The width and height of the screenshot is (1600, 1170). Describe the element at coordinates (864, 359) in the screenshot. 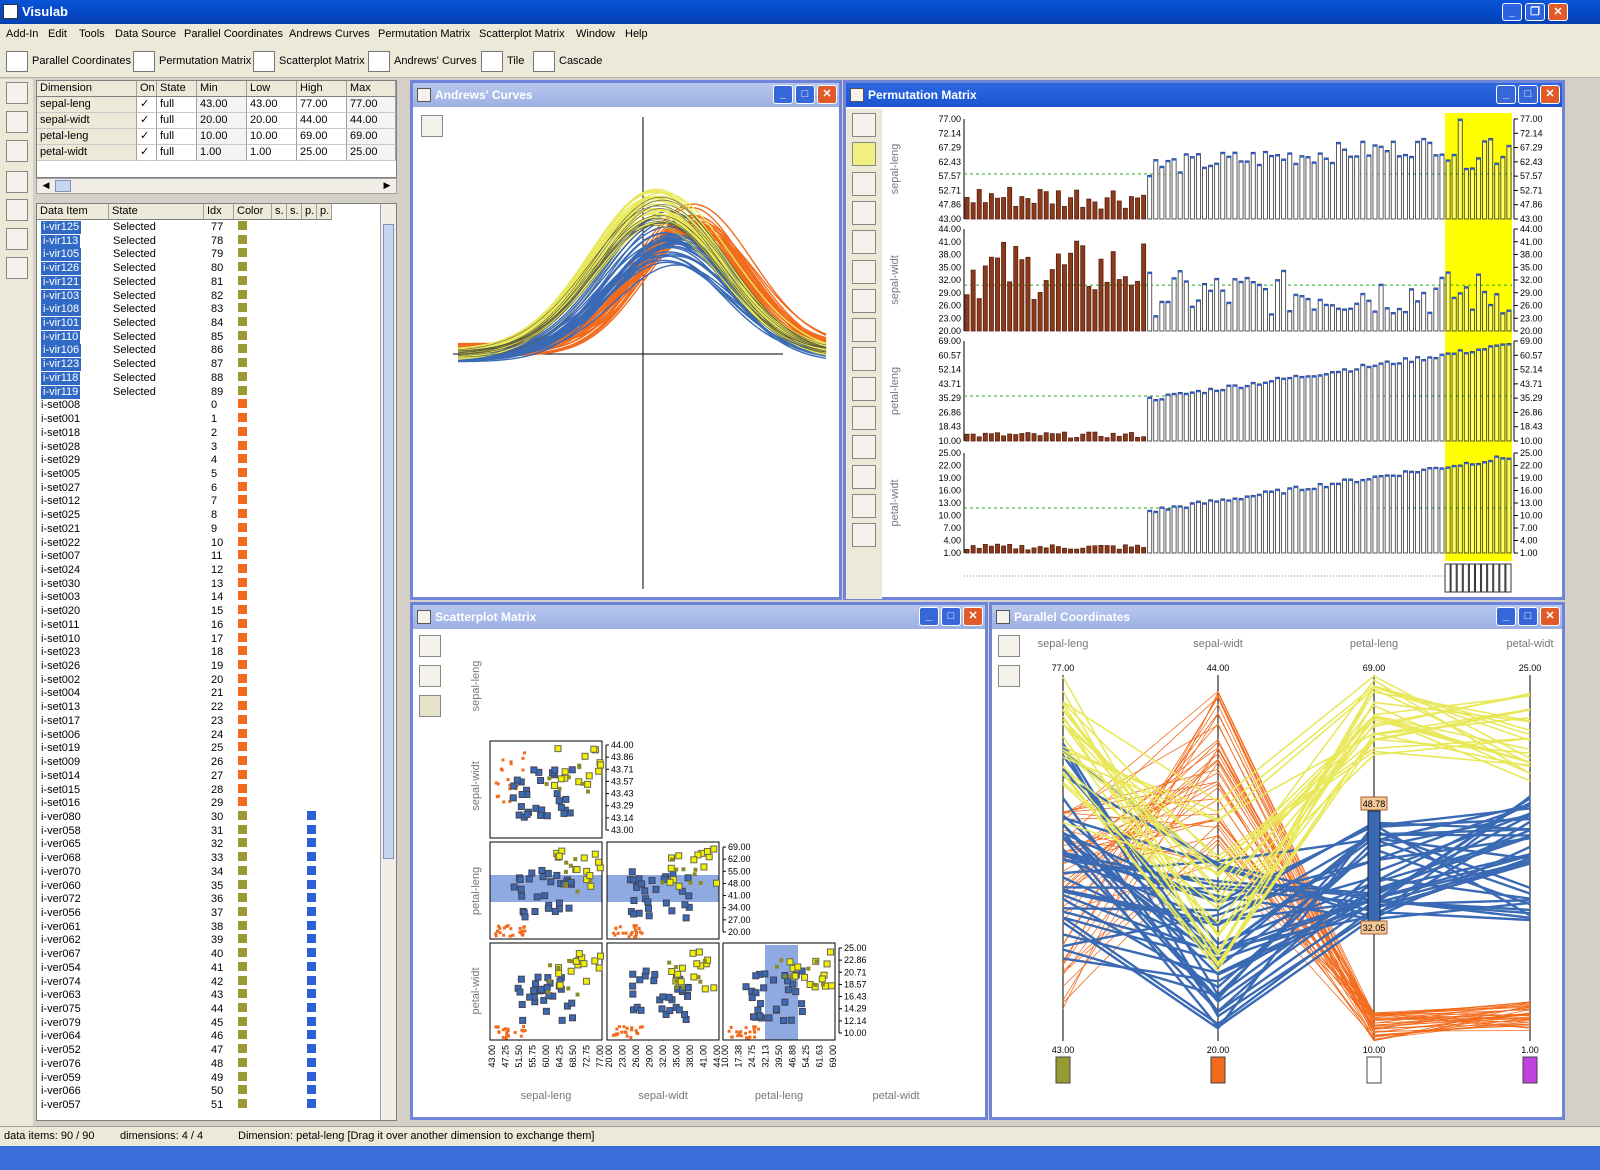

I see `fit-icon` at that location.